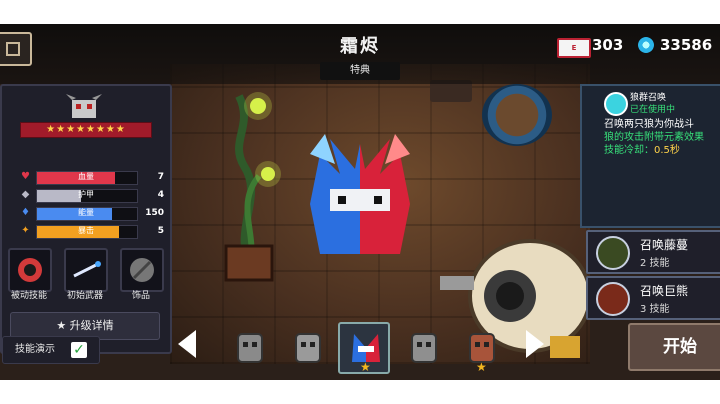 Image resolution: width=720 pixels, height=404 pixels. What do you see at coordinates (252, 187) in the screenshot?
I see `vine-plant-decoration` at bounding box center [252, 187].